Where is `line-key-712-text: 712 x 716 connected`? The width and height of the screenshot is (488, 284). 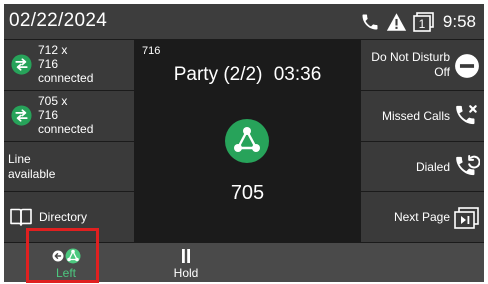 line-key-712-text: 712 x 716 connected is located at coordinates (65, 64).